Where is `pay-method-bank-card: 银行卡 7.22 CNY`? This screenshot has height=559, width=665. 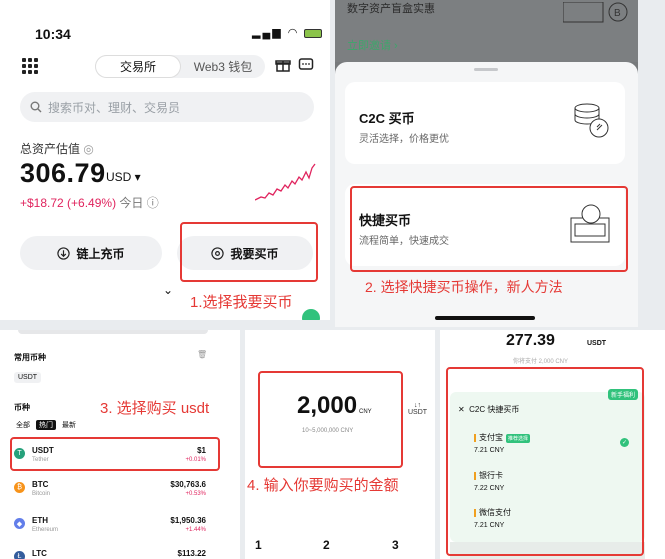
pay-method-bank-card: 银行卡 7.22 CNY is located at coordinates (489, 481).